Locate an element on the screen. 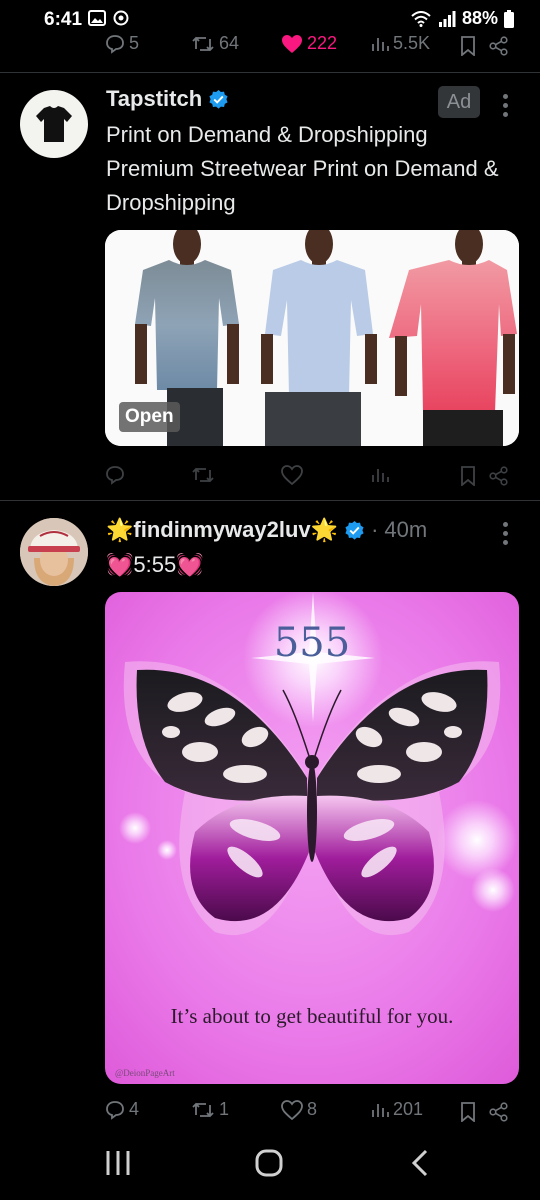 The height and width of the screenshot is (1200, 540). ad-post-action-bar is located at coordinates (310, 477).